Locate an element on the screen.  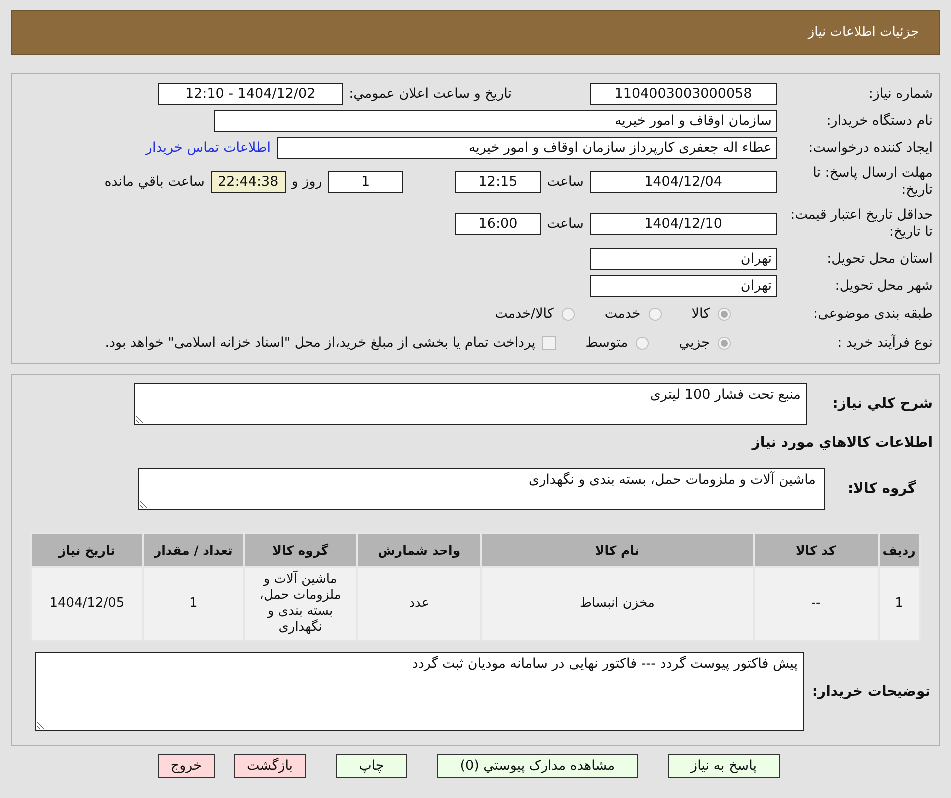
option-label: خدمت is located at coordinates (622, 314).